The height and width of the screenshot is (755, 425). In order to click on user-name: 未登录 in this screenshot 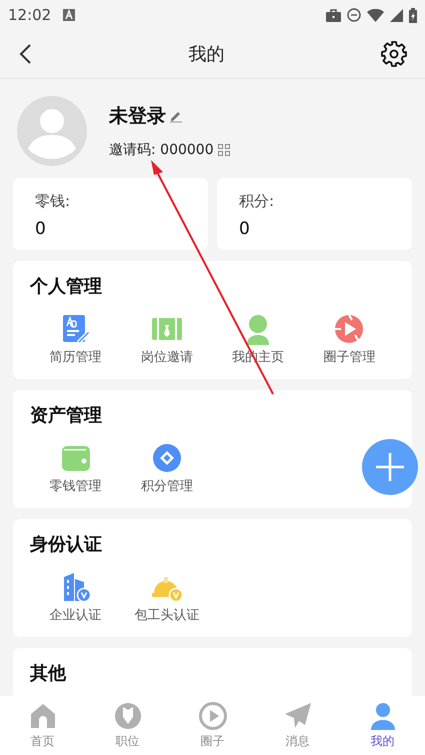, I will do `click(137, 116)`.